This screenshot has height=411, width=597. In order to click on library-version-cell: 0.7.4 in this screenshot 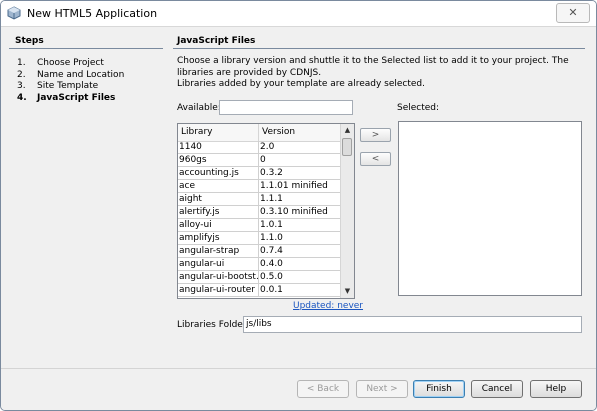, I will do `click(300, 251)`.